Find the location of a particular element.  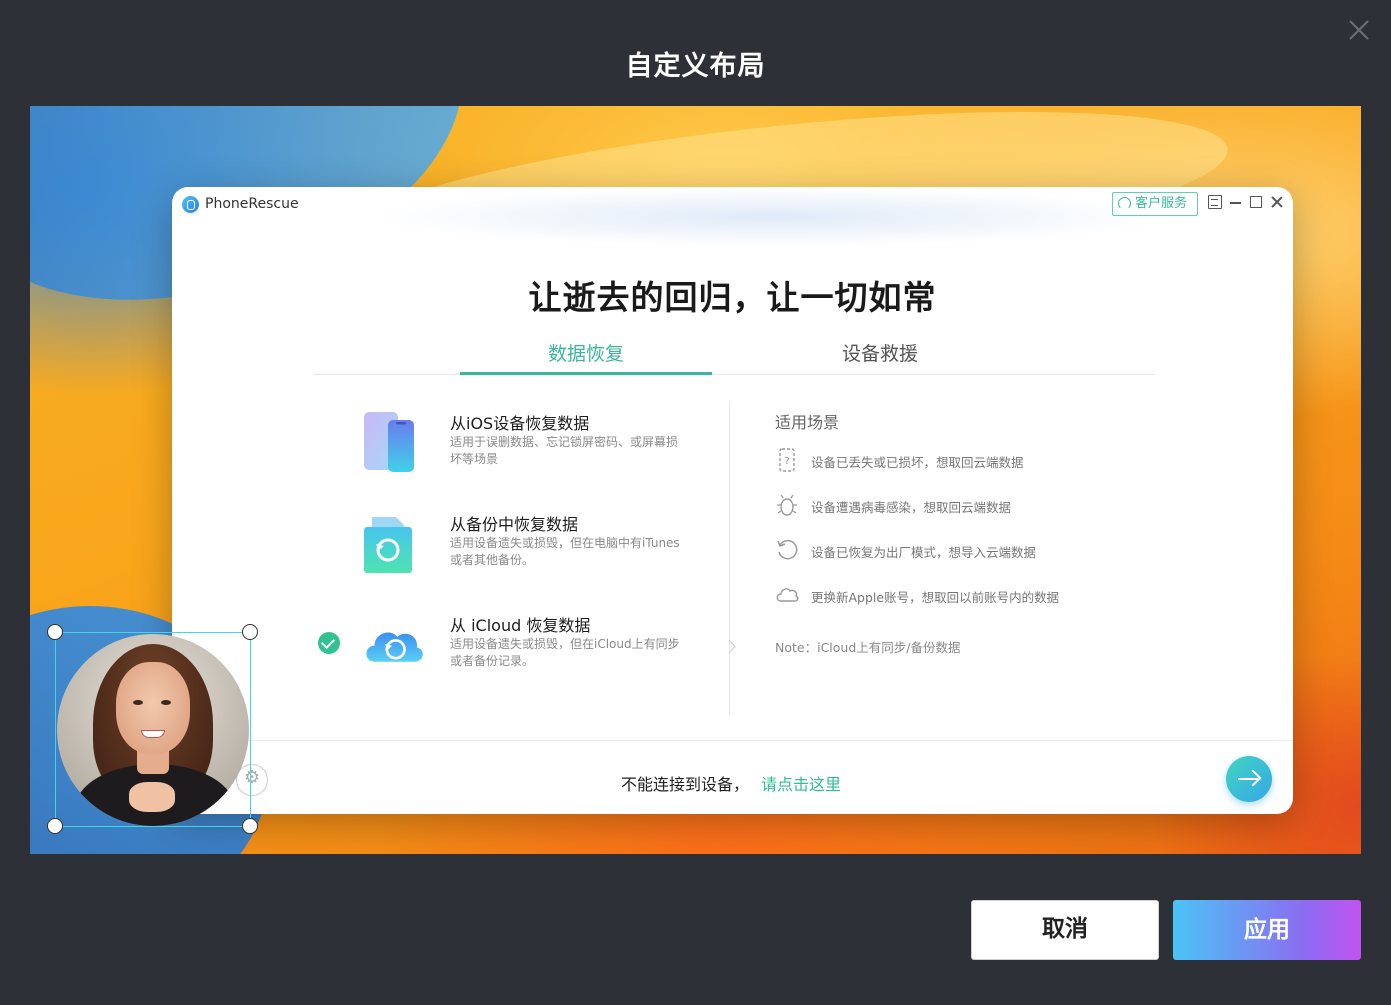

cancel-button: 取消 is located at coordinates (1065, 930).